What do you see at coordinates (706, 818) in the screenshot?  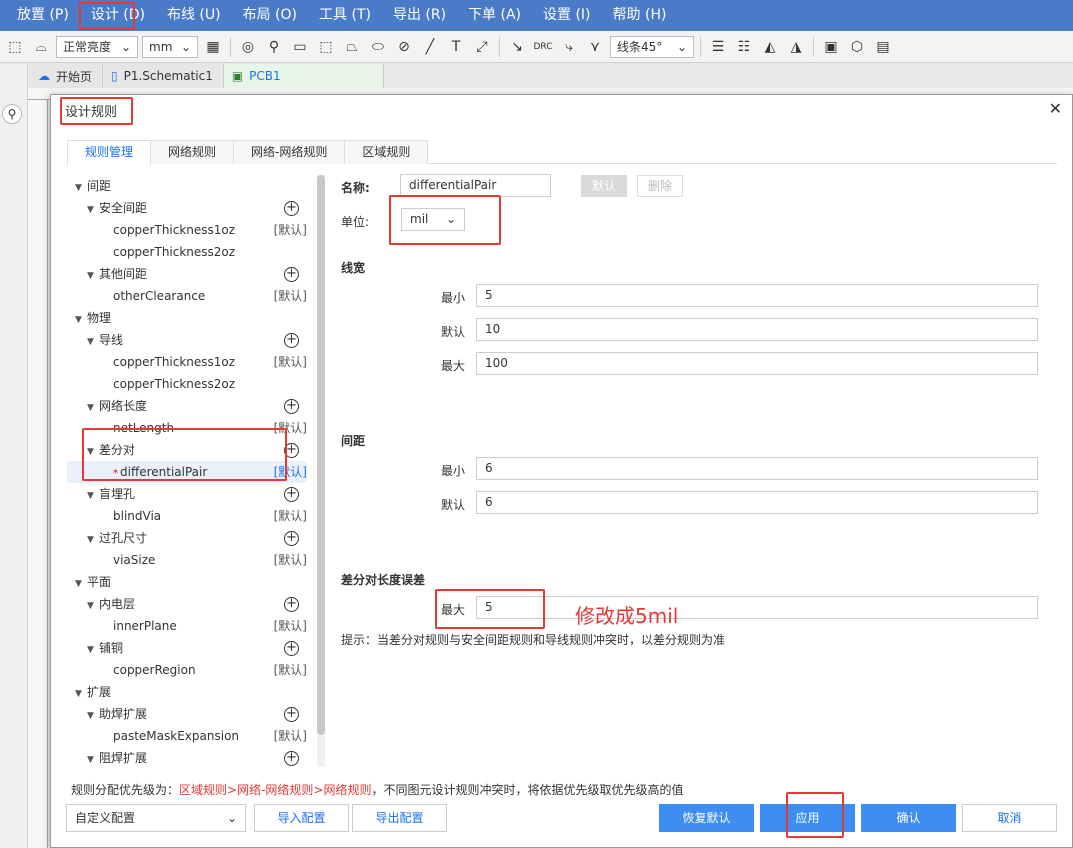 I see `restore-default-button: 恢复默认` at bounding box center [706, 818].